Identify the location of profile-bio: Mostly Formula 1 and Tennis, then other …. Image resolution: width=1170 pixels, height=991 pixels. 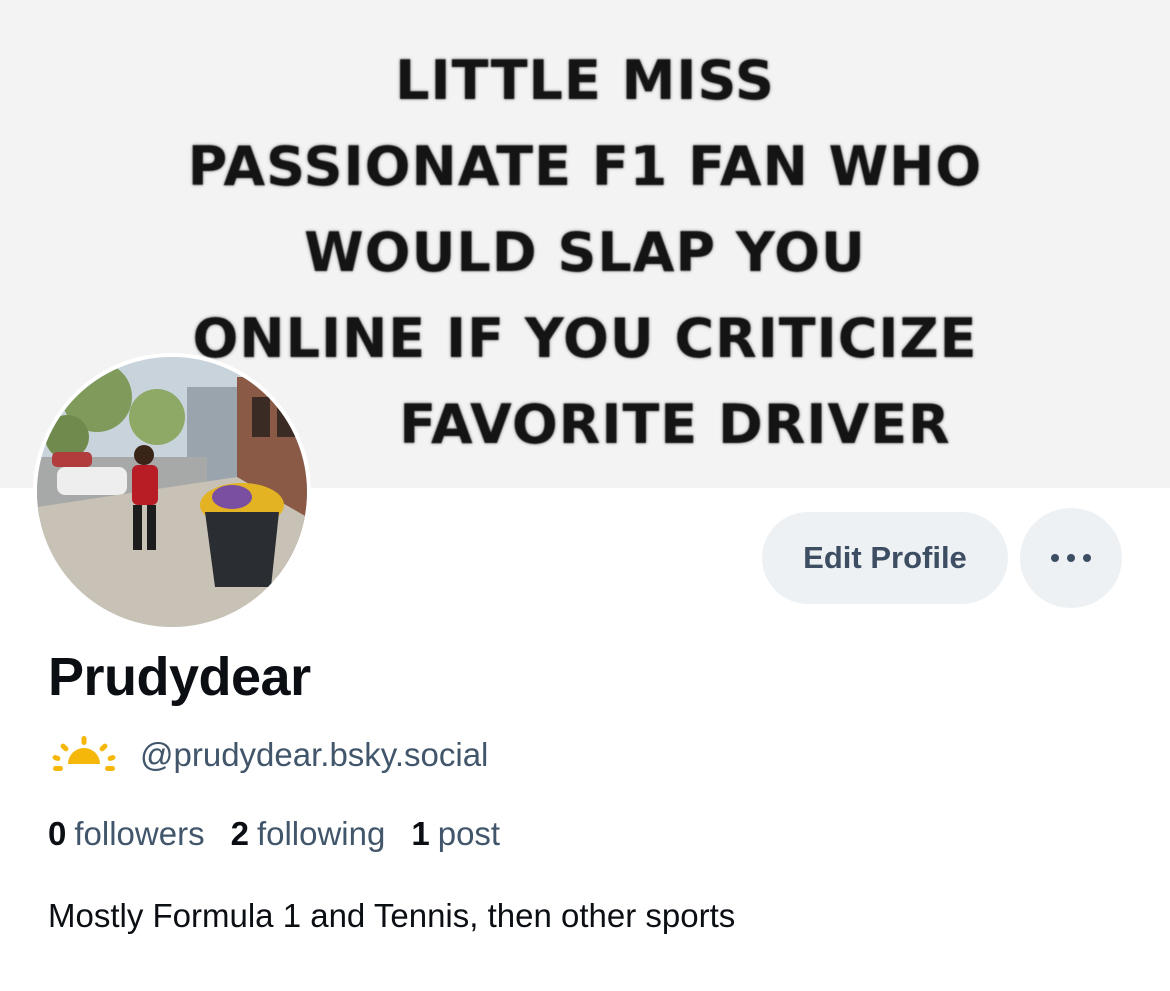
(392, 915).